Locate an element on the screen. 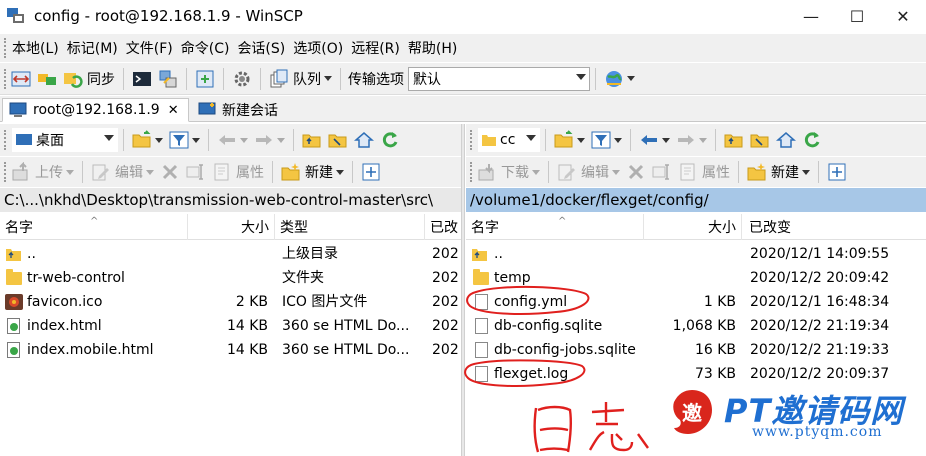 This screenshot has height=456, width=926. right-rename-button is located at coordinates (662, 172).